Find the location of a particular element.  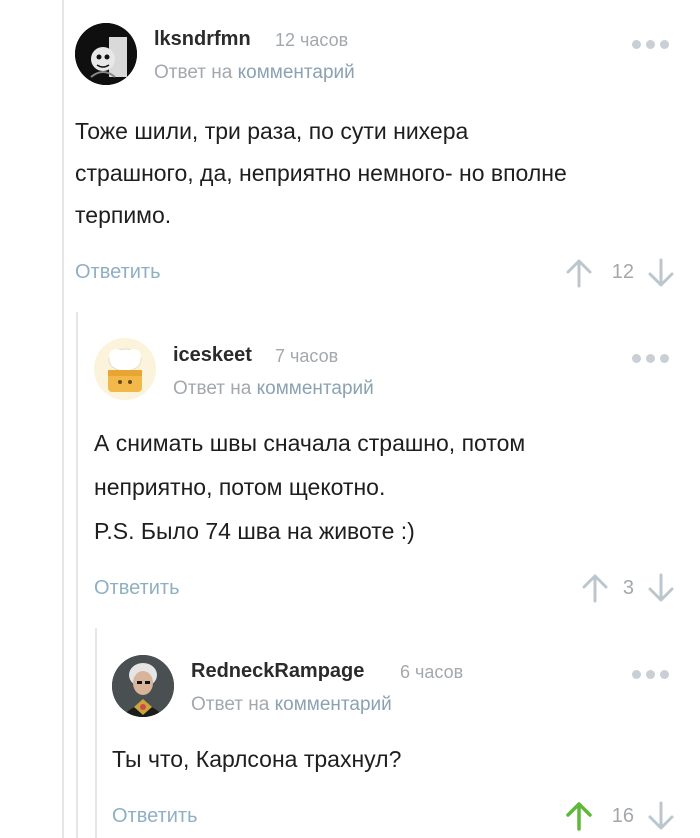

comment-text-line: Тоже шили, три раза, по сути нихера is located at coordinates (272, 131).